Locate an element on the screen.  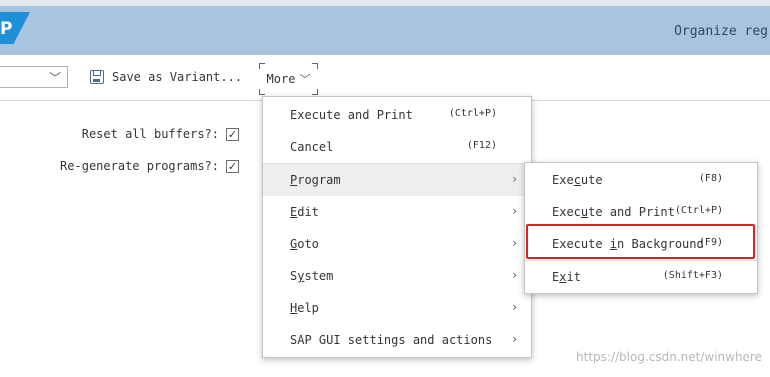
page-title: Organize reg is located at coordinates (721, 31).